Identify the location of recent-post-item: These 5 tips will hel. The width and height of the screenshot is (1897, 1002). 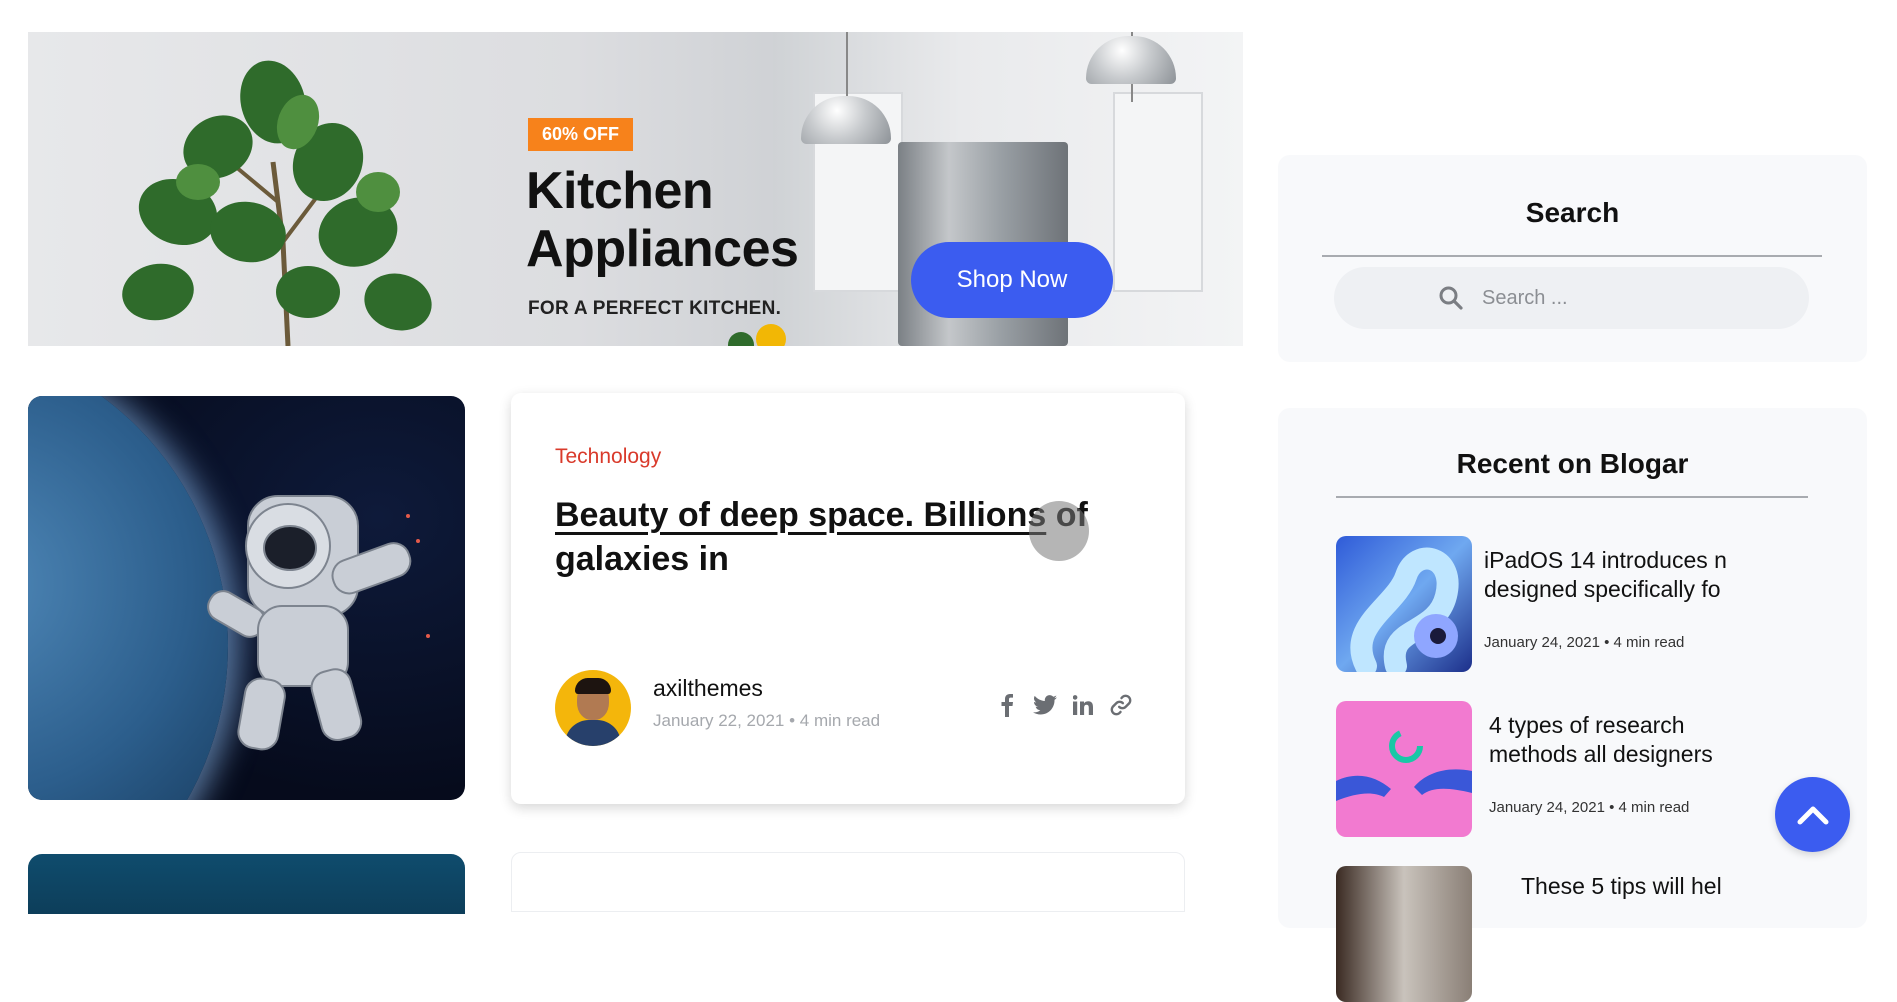
(1571, 934).